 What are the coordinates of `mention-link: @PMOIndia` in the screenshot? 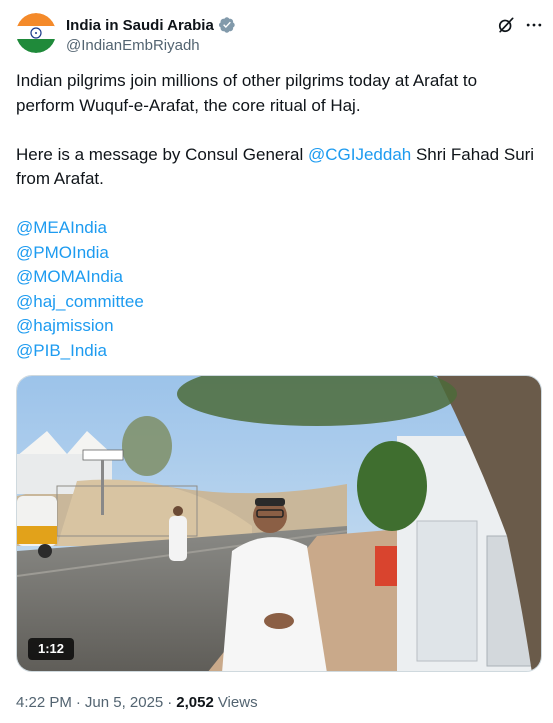 It's located at (62, 252).